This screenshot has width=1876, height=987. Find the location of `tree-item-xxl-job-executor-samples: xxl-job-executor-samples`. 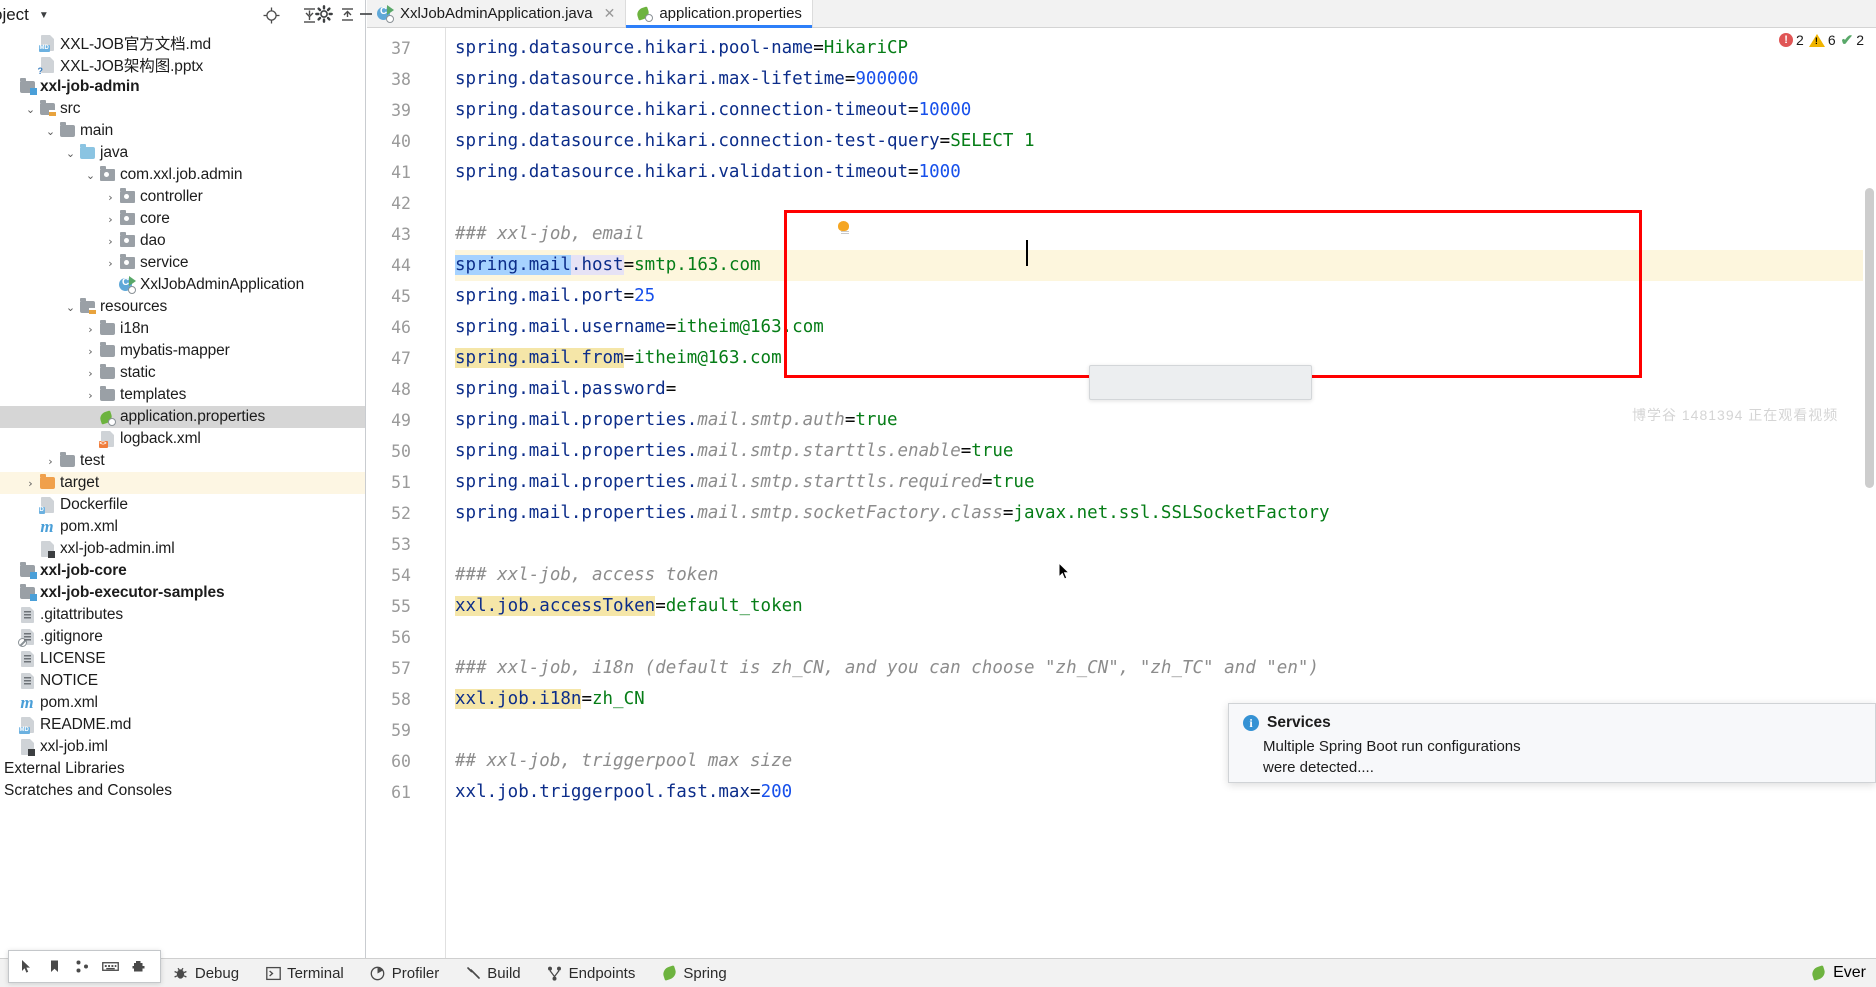

tree-item-xxl-job-executor-samples: xxl-job-executor-samples is located at coordinates (182, 593).